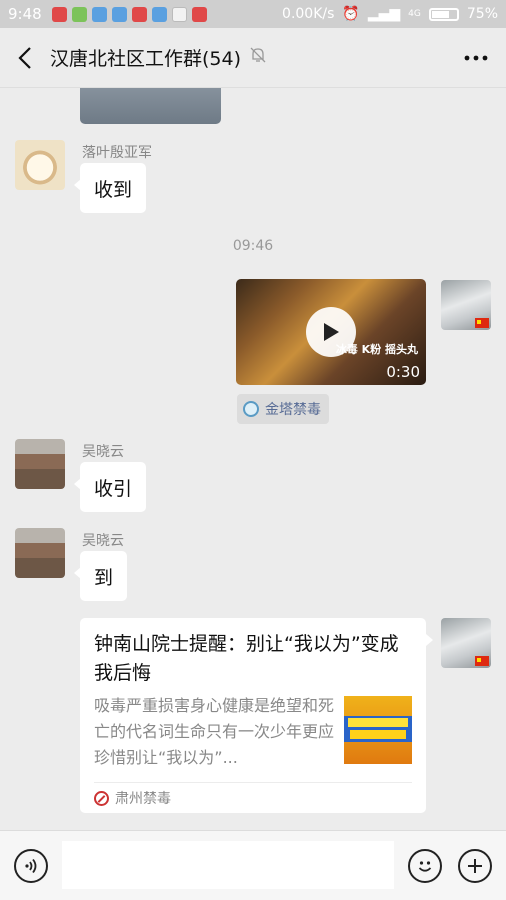 This screenshot has width=506, height=900. What do you see at coordinates (351, 14) in the screenshot?
I see `alarm-icon: ⏰` at bounding box center [351, 14].